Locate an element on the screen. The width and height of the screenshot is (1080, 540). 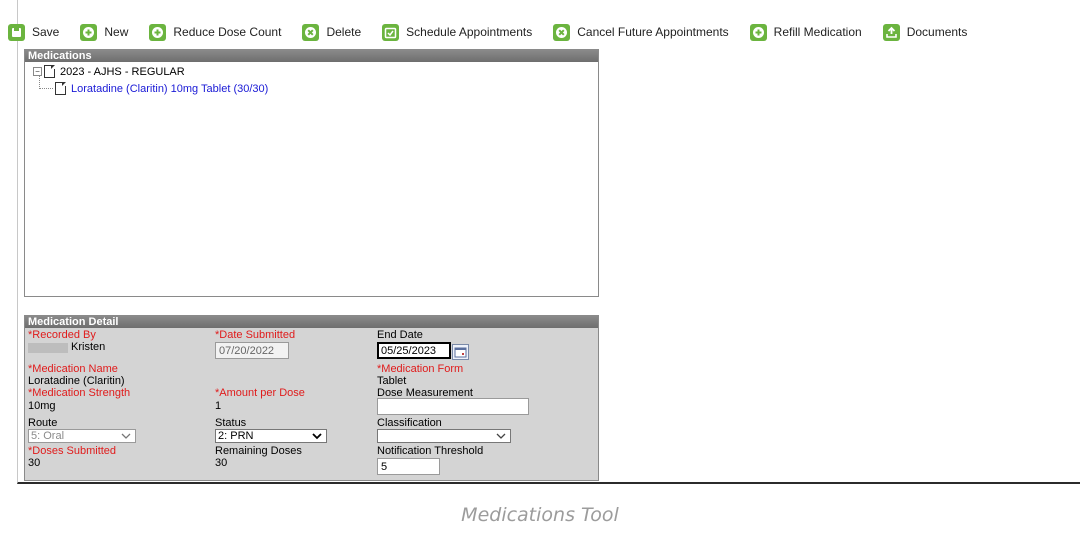
save-icon is located at coordinates (16, 32).